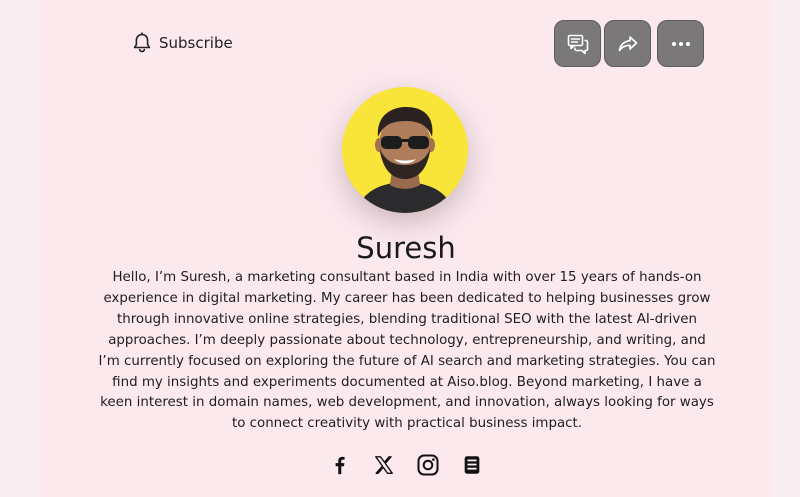 Image resolution: width=800 pixels, height=497 pixels. What do you see at coordinates (406, 465) in the screenshot?
I see `social-links` at bounding box center [406, 465].